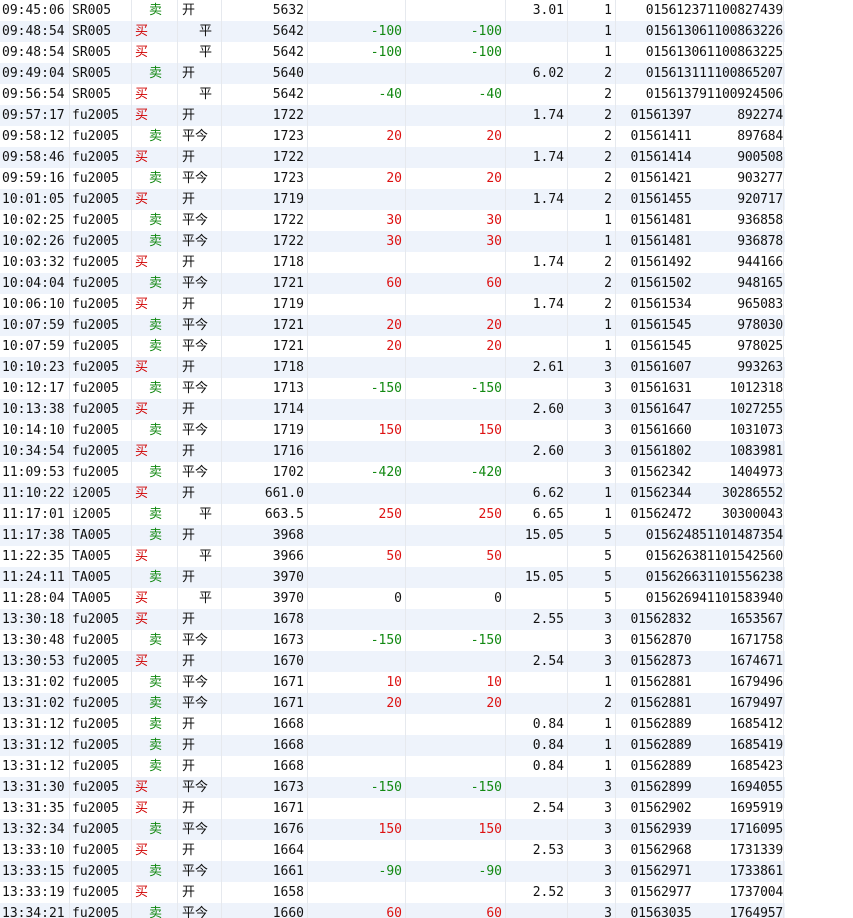 The height and width of the screenshot is (918, 853). Describe the element at coordinates (265, 178) in the screenshot. I see `price-cell: 1723` at that location.